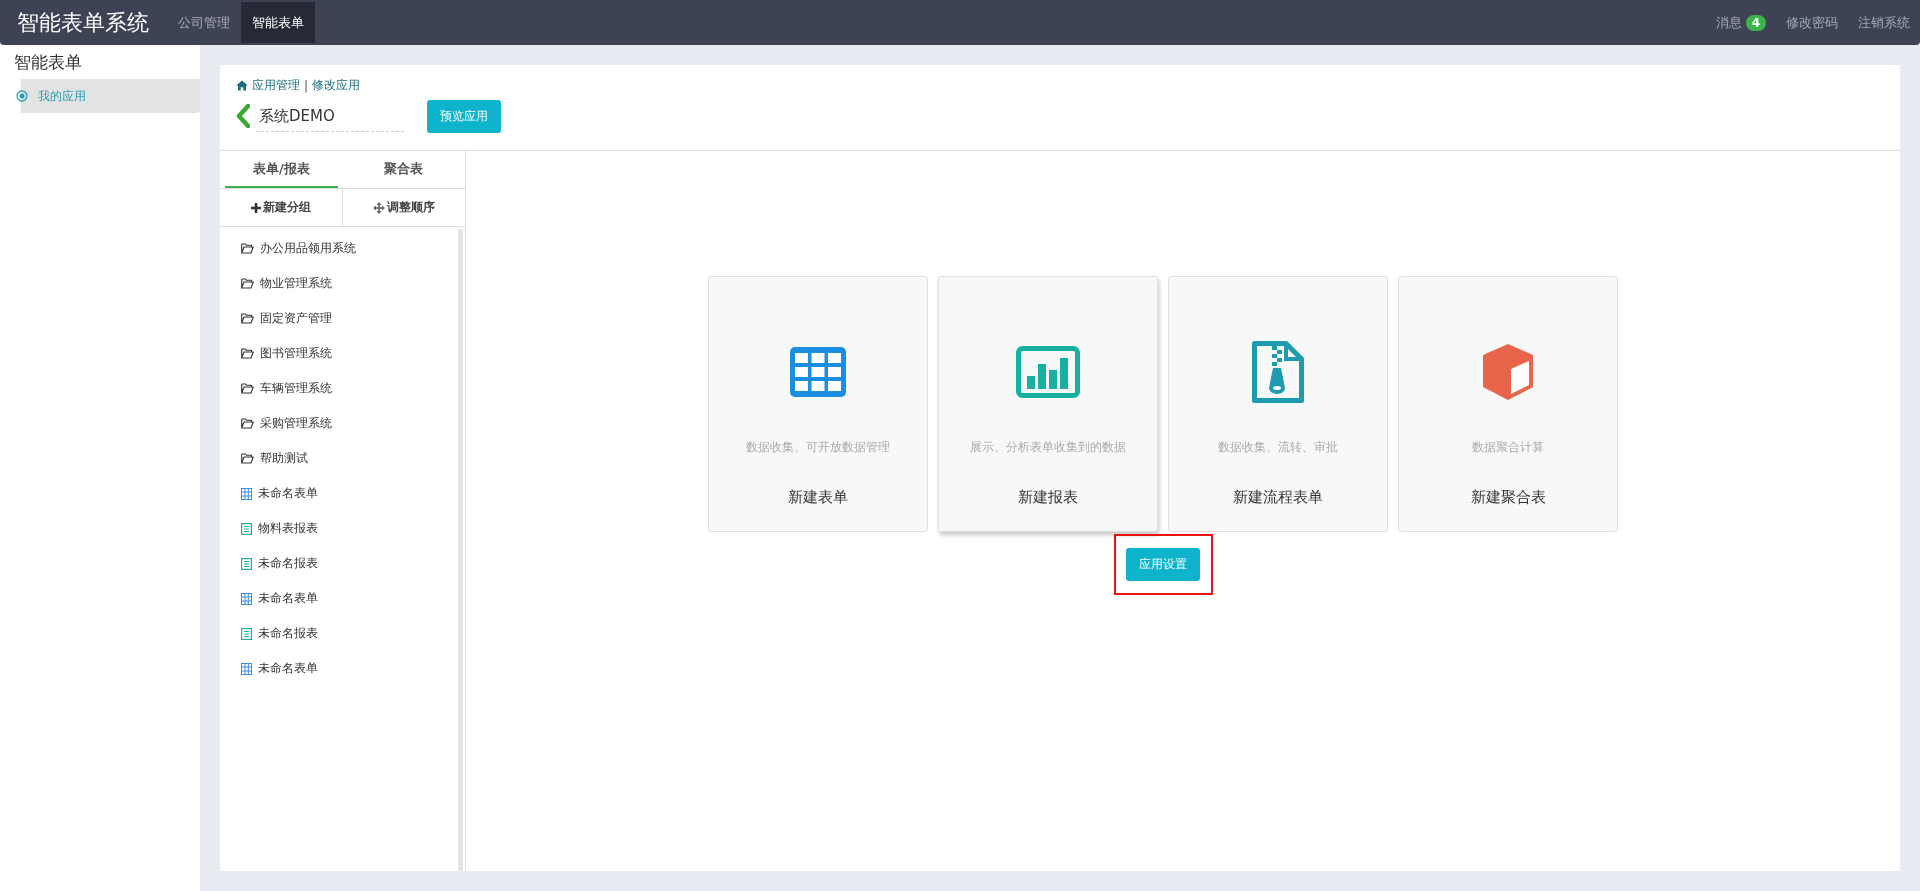 The width and height of the screenshot is (1920, 891). I want to click on sidebar-item-label: 我的应用, so click(62, 96).